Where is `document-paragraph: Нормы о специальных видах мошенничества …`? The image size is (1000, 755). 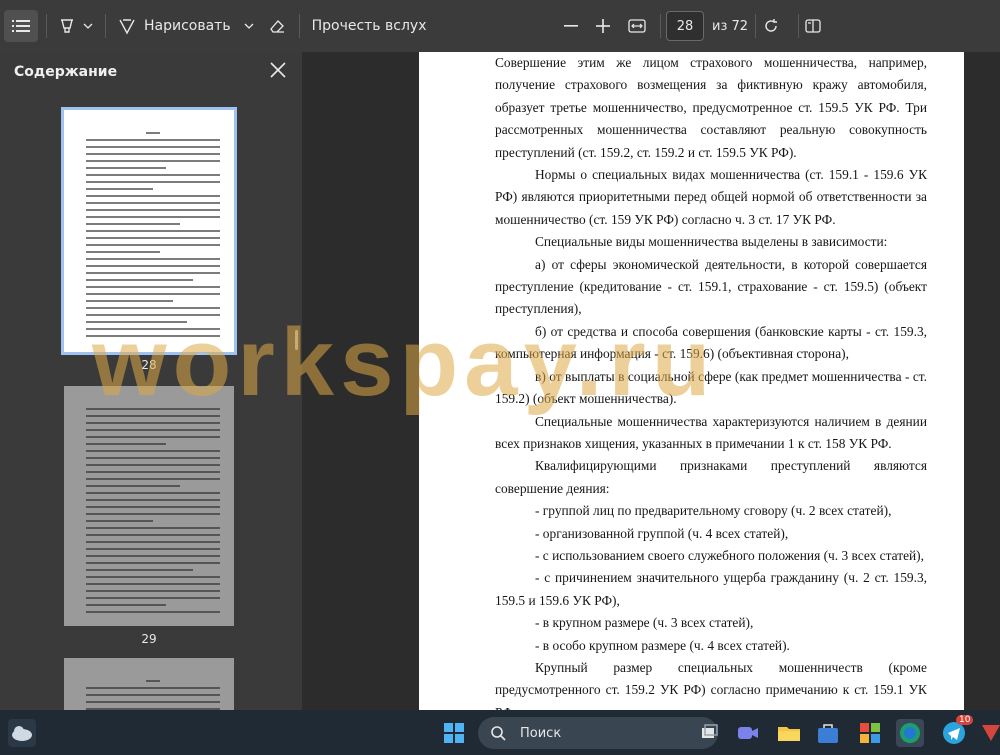
document-paragraph: Нормы о специальных видах мошенничества … is located at coordinates (711, 197).